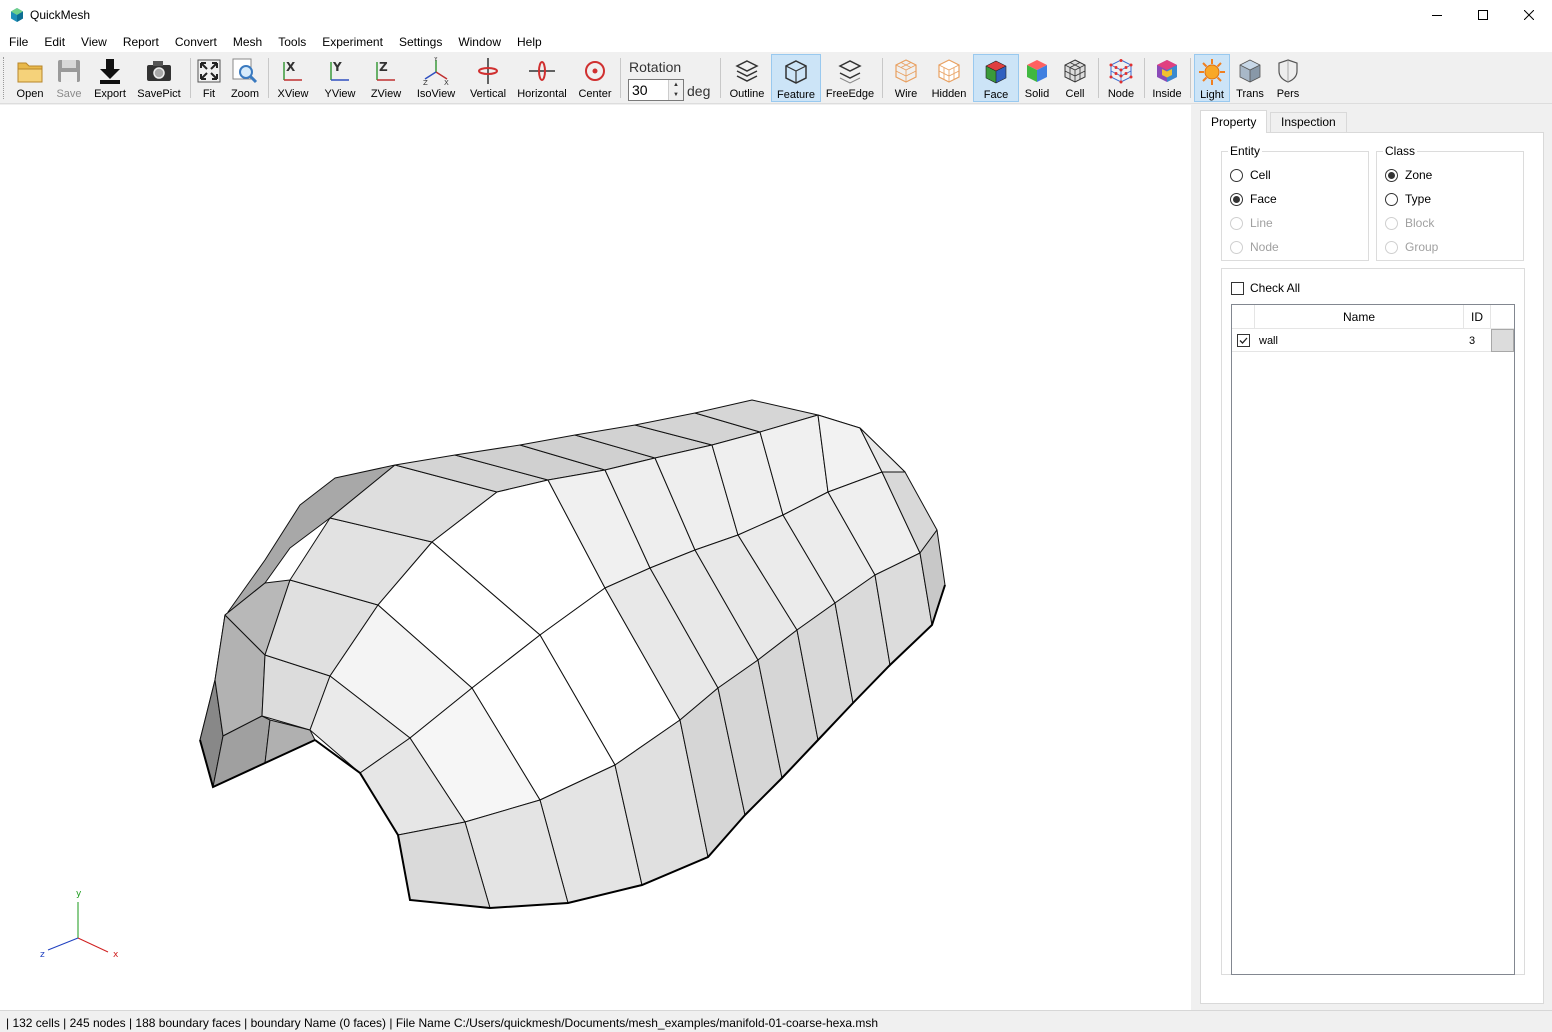 This screenshot has width=1552, height=1032. I want to click on entity-face-radio: Face, so click(1253, 199).